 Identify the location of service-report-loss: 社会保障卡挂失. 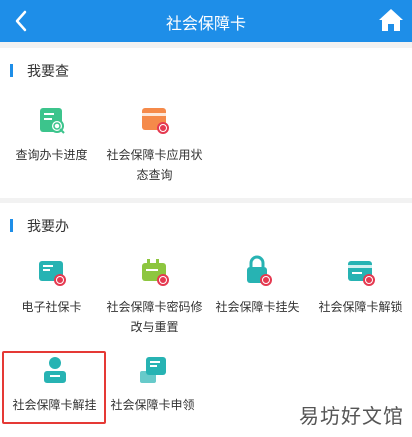
(257, 286).